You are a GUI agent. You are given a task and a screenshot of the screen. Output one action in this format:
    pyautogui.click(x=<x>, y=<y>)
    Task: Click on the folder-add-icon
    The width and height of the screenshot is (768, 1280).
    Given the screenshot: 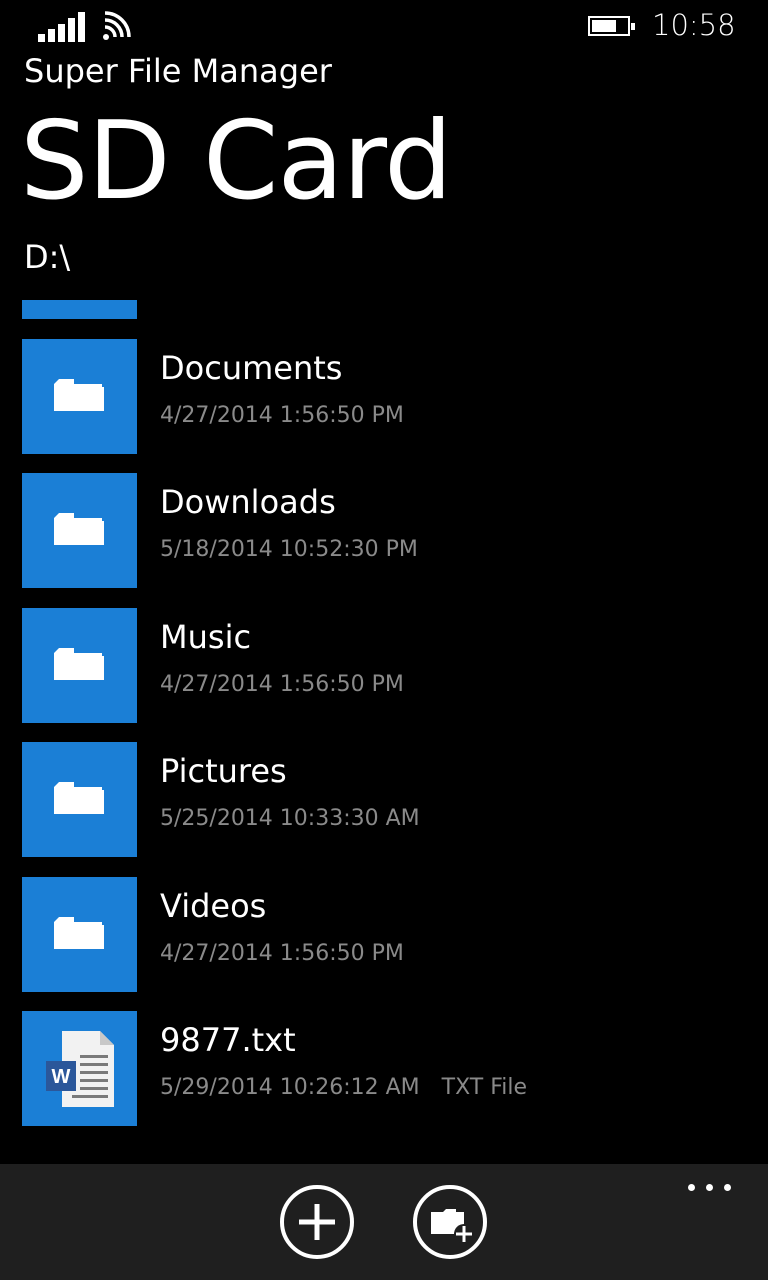 What is the action you would take?
    pyautogui.click(x=450, y=1222)
    